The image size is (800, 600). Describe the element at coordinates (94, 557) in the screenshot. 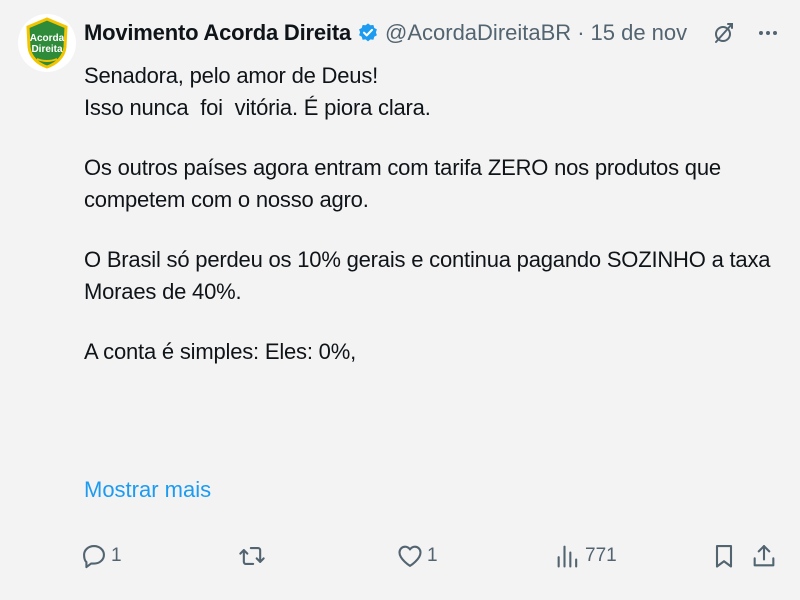

I see `reply-icon` at that location.